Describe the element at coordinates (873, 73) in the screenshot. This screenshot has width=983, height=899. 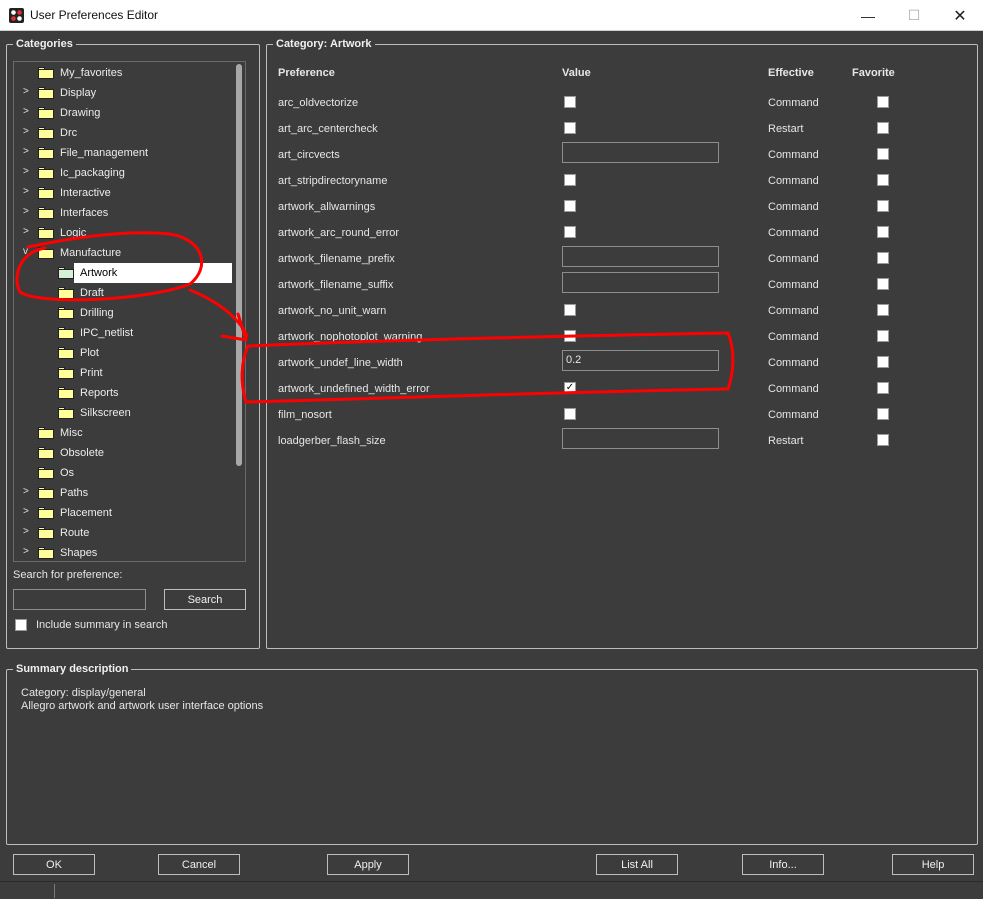
I see `header-favorite: Favorite` at that location.